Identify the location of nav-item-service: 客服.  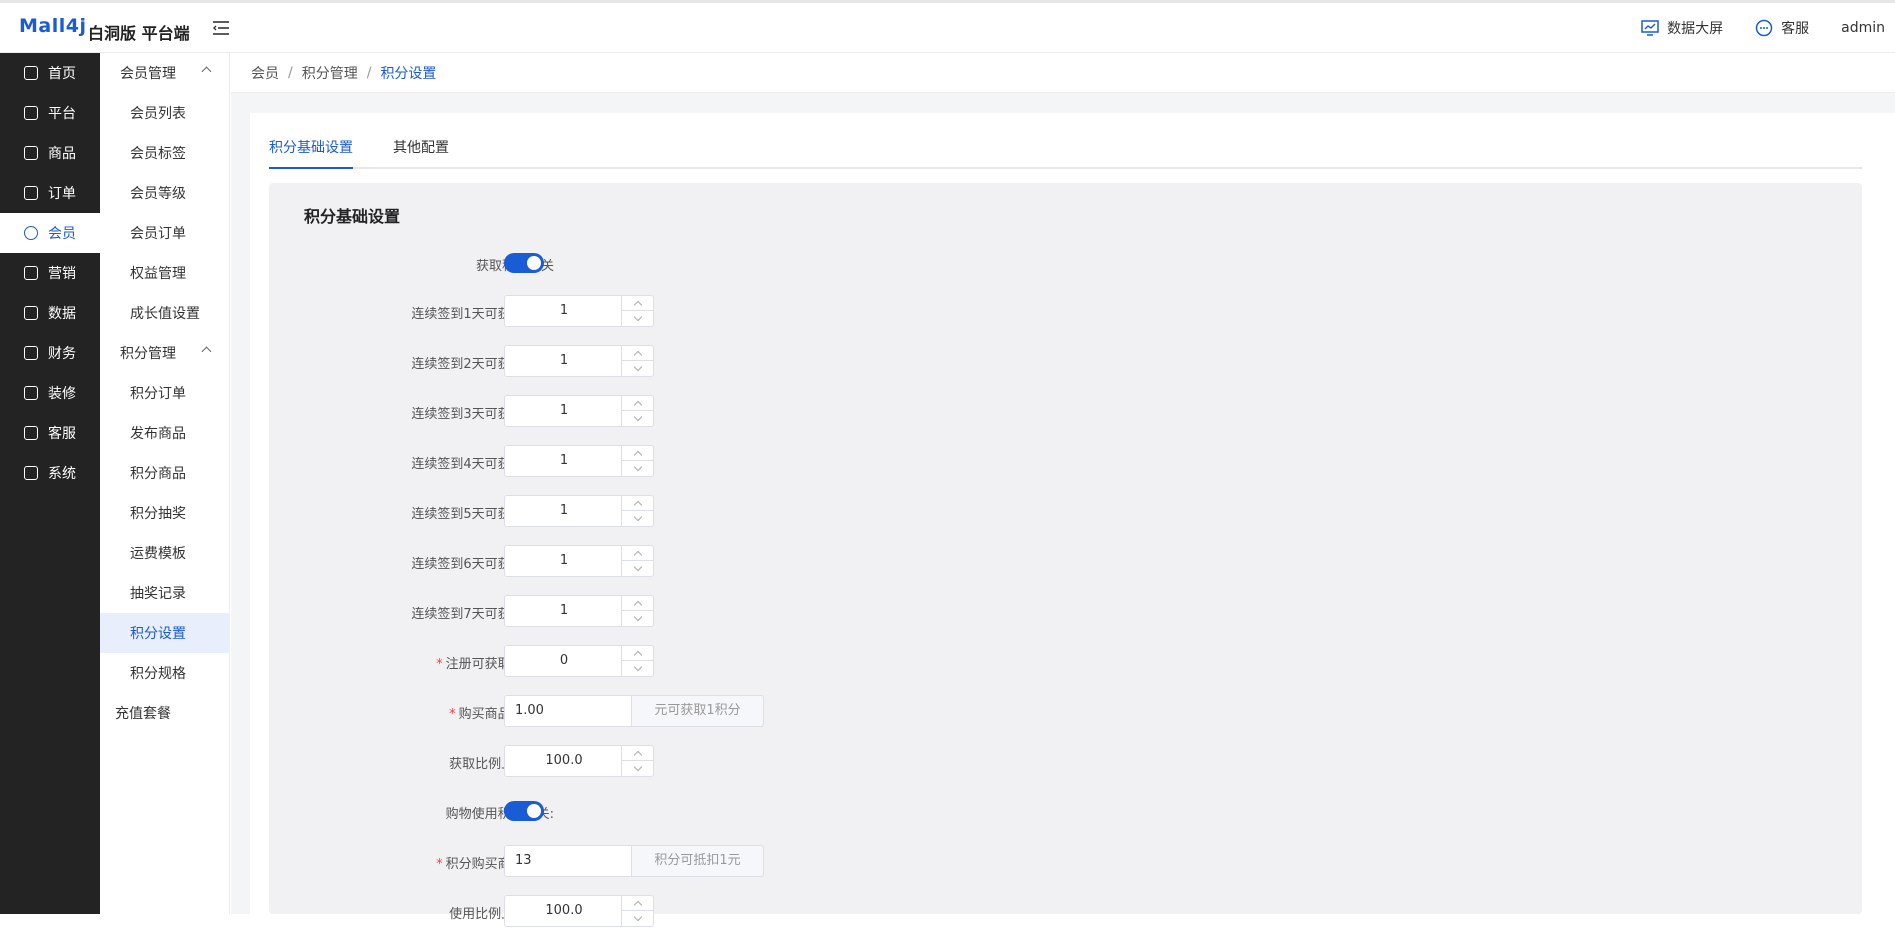
(50, 433).